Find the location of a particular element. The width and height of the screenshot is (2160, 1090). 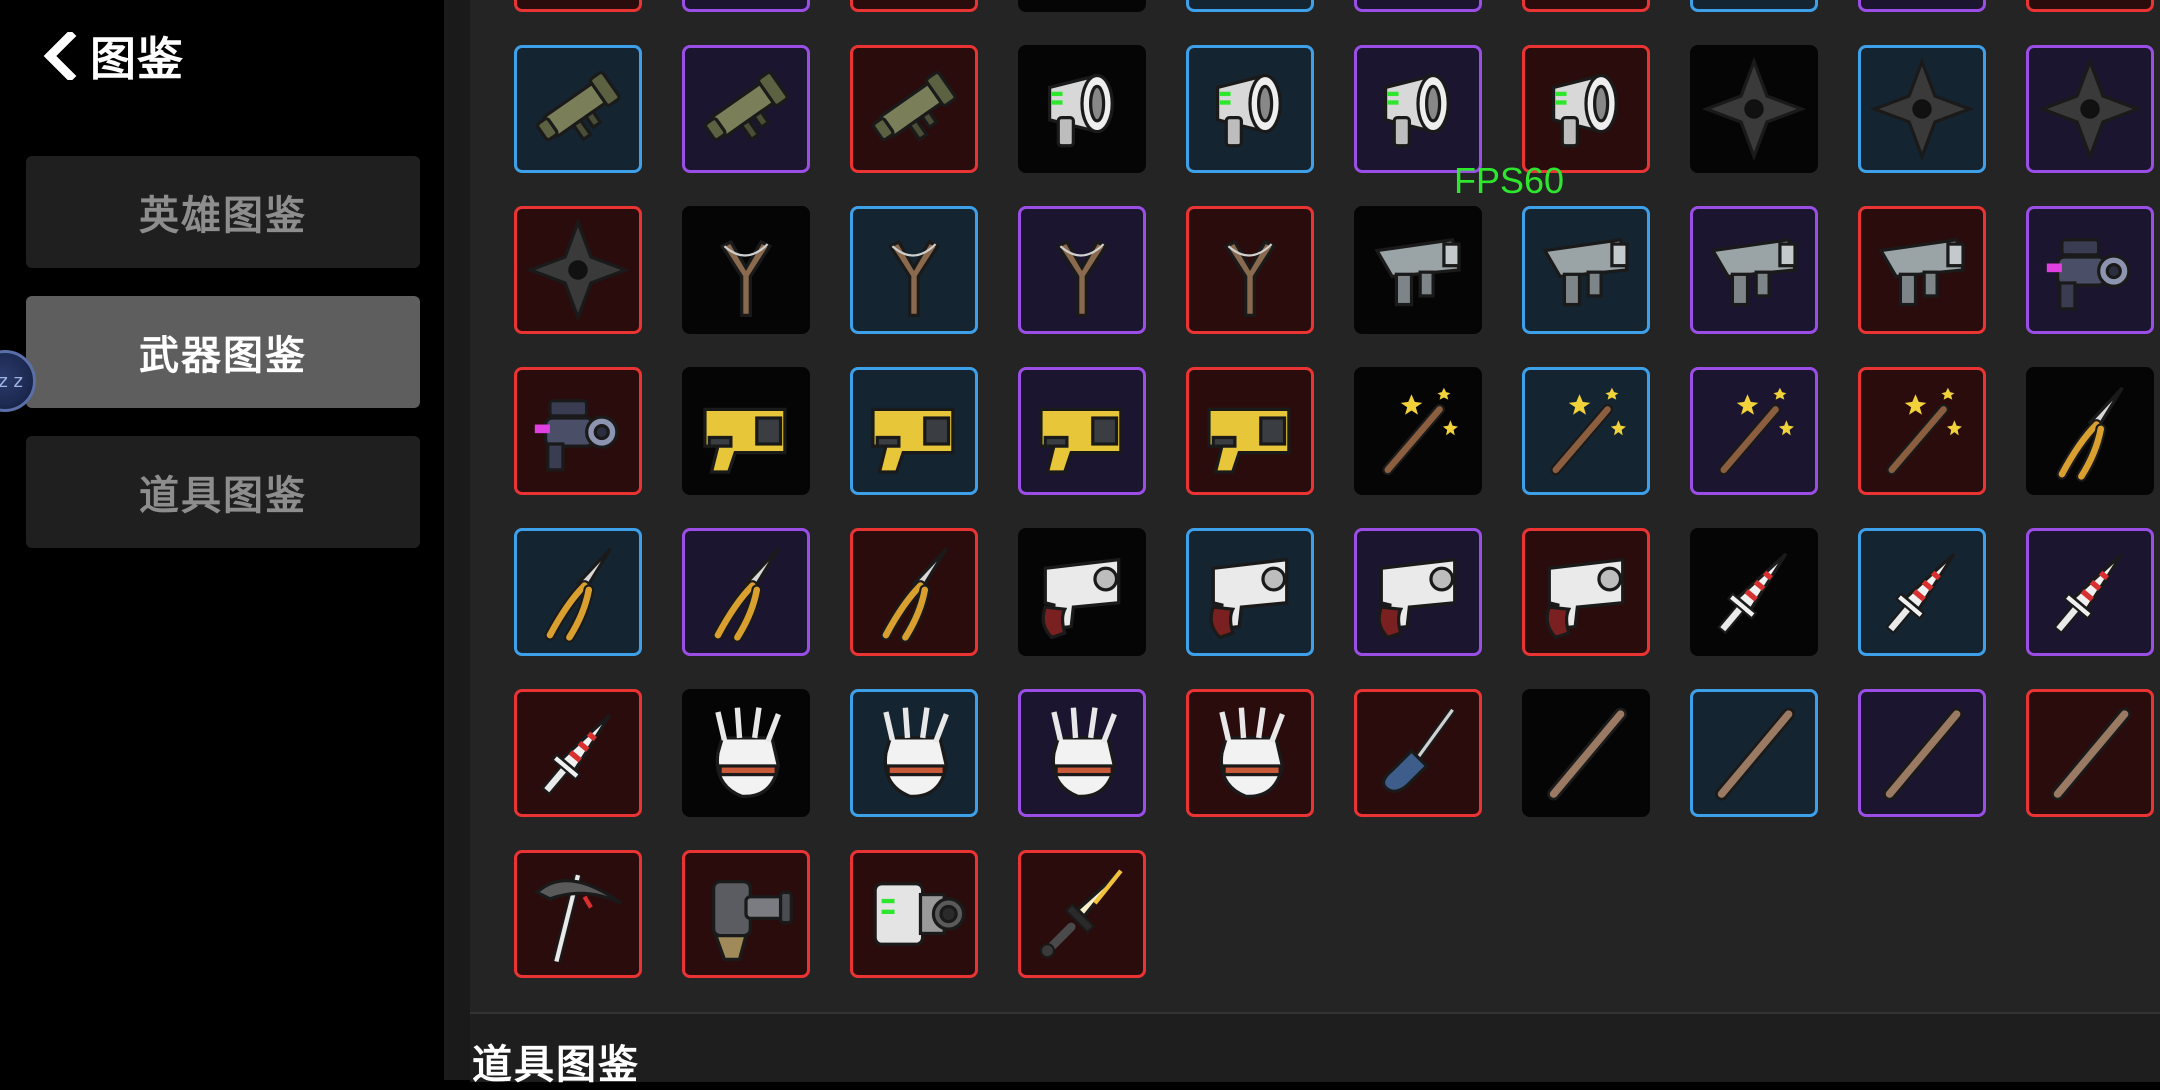

chain-blaster-icon is located at coordinates (1418, 1).